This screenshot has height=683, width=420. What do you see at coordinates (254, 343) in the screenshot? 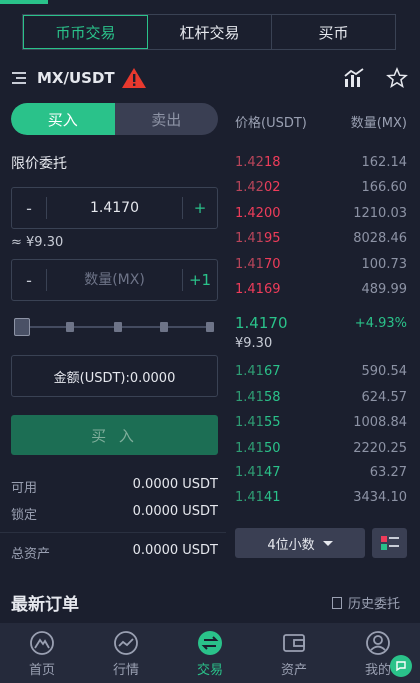
I see `last-price-cny: ¥9.30` at bounding box center [254, 343].